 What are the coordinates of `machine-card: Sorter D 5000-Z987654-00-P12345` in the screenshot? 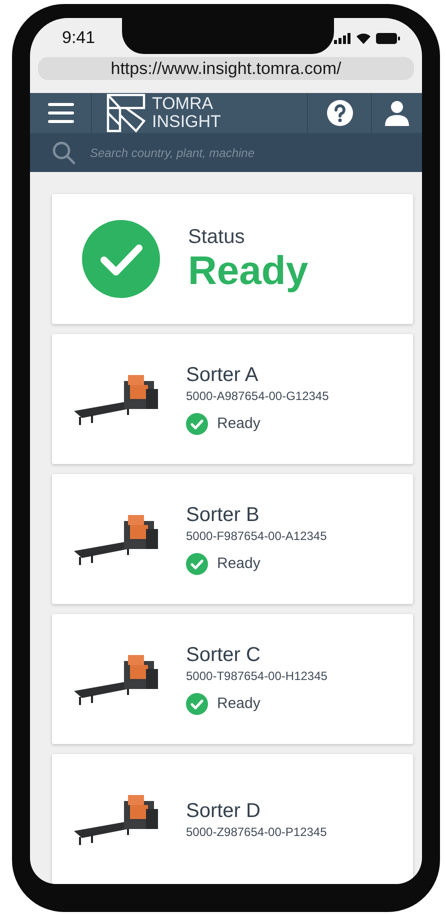 It's located at (232, 819).